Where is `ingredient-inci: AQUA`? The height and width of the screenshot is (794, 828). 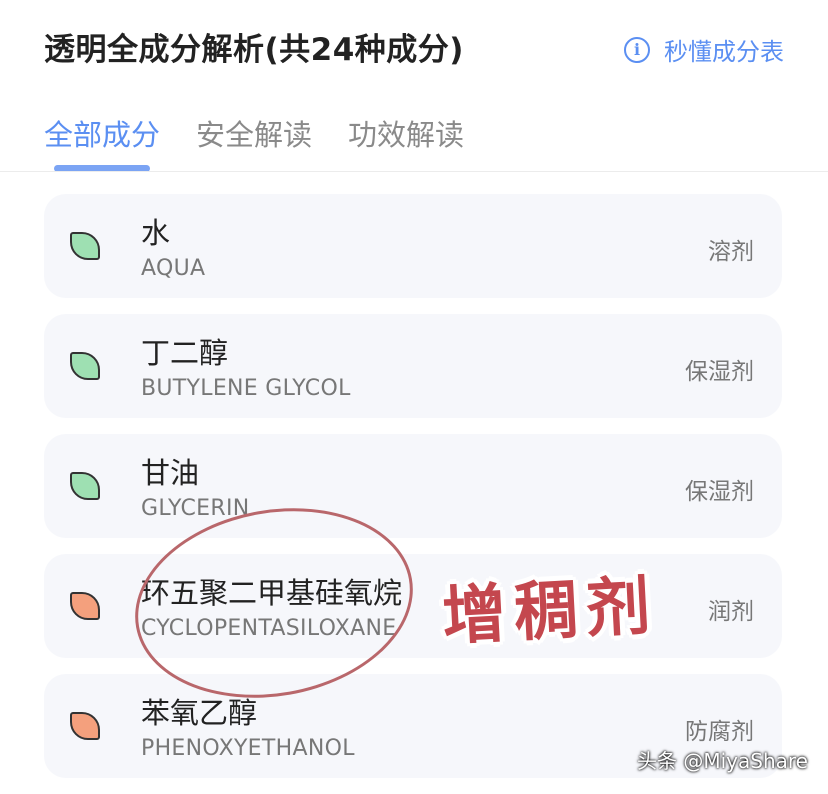 ingredient-inci: AQUA is located at coordinates (173, 268).